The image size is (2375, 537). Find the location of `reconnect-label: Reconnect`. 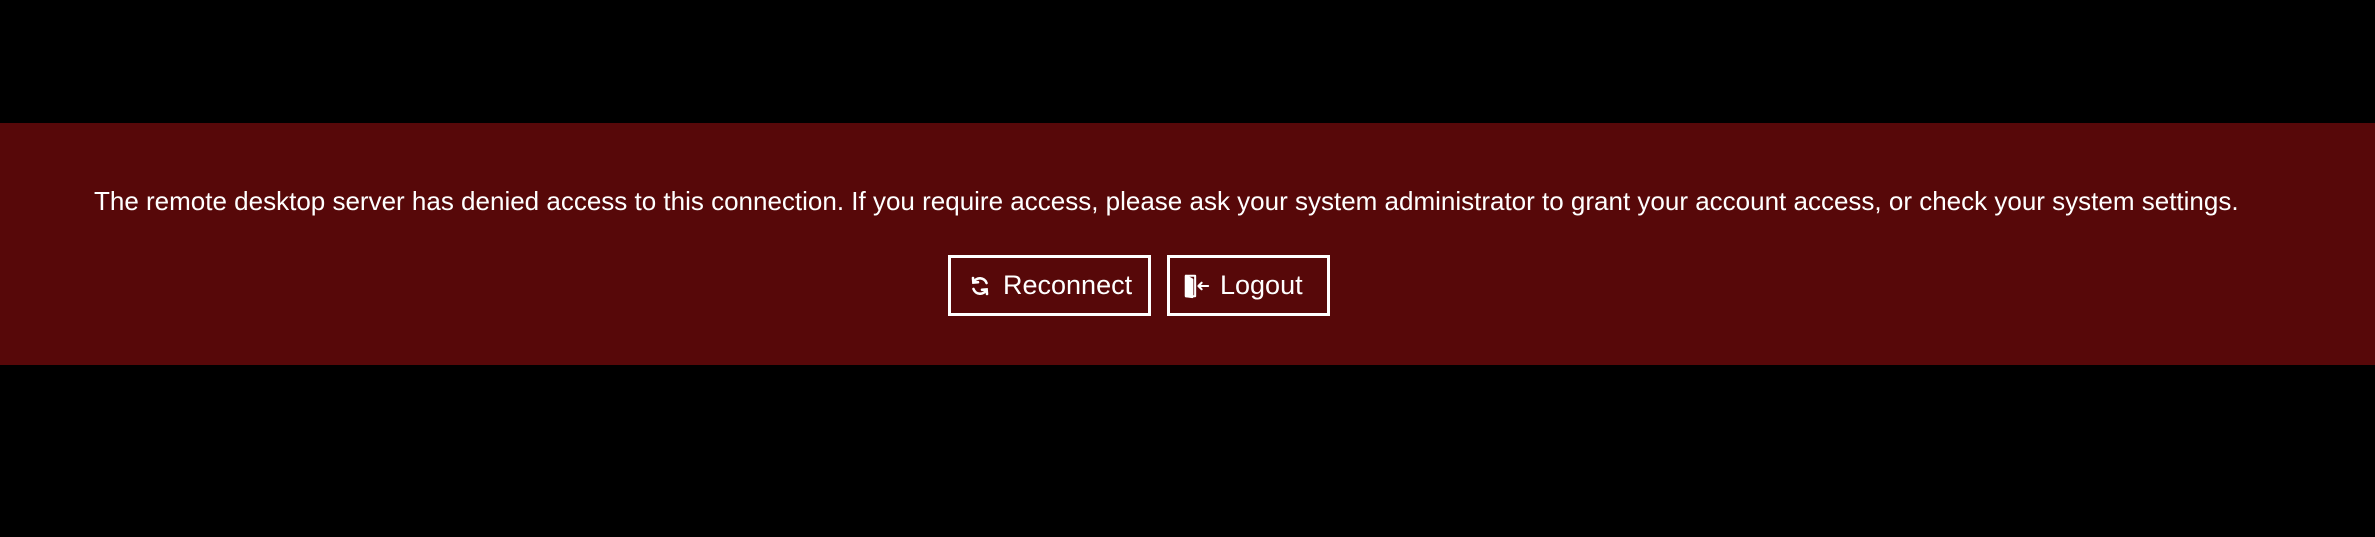

reconnect-label: Reconnect is located at coordinates (1068, 285).